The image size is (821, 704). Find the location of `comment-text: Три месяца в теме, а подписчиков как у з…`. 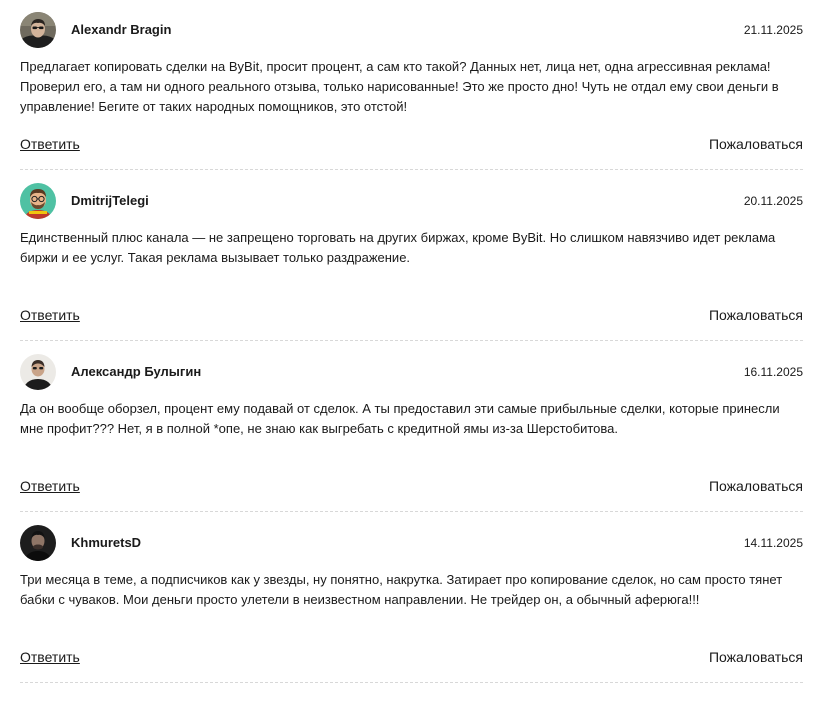

comment-text: Три месяца в теме, а подписчиков как у з… is located at coordinates (401, 589).